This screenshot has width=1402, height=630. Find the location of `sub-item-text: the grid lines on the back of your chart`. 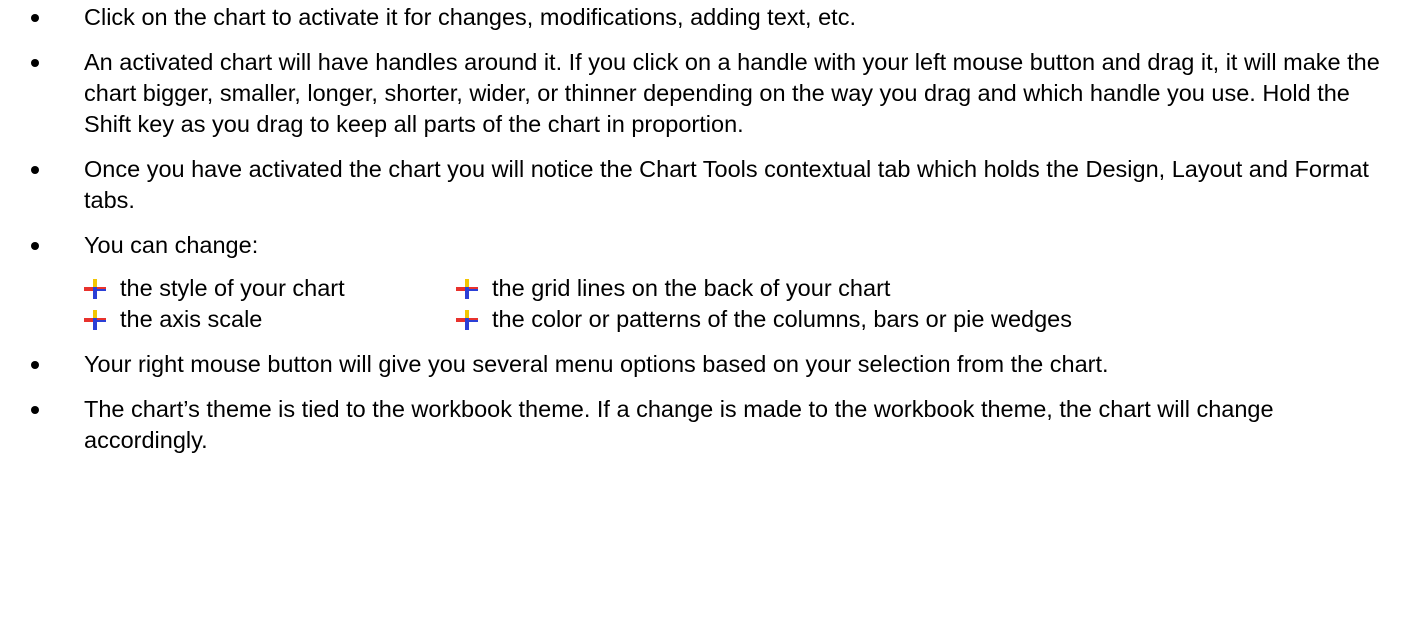

sub-item-text: the grid lines on the back of your chart is located at coordinates (691, 288).